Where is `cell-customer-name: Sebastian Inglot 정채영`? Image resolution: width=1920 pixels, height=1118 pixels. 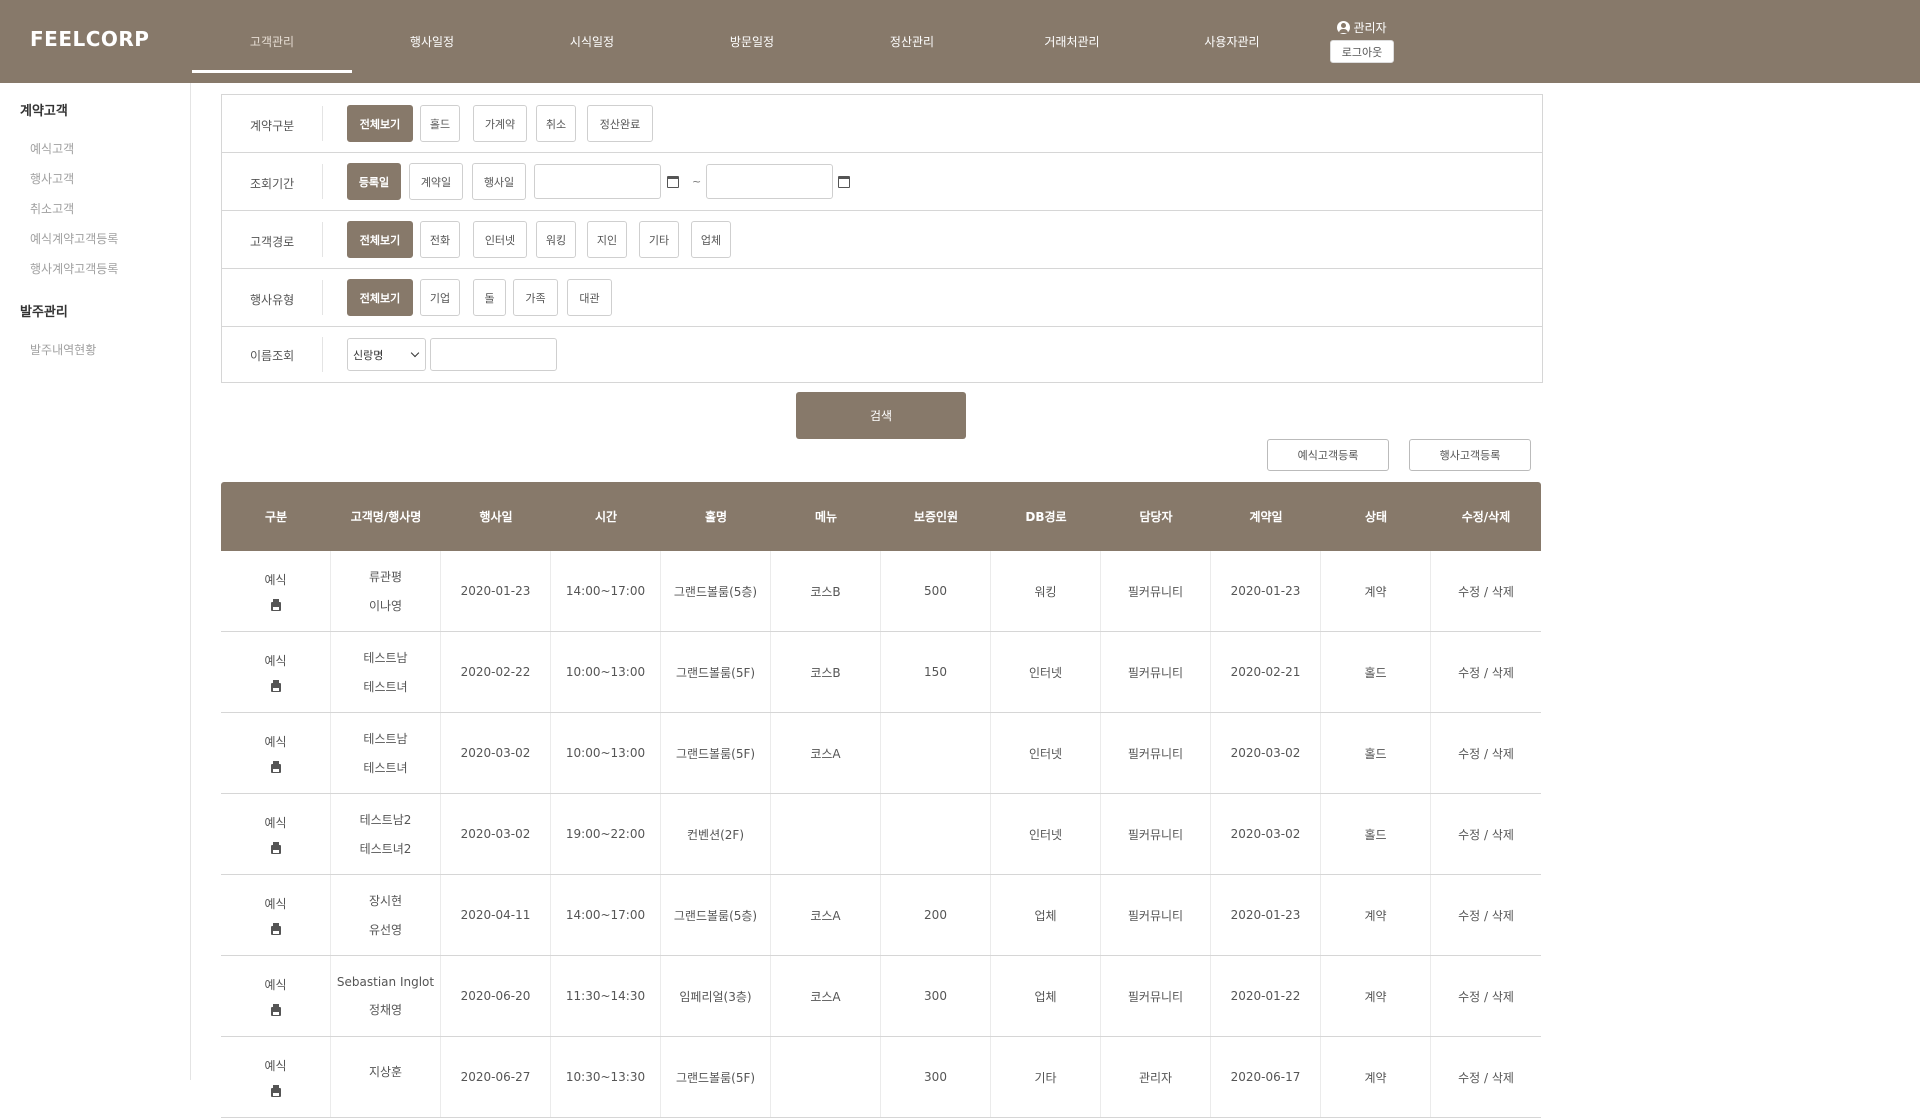 cell-customer-name: Sebastian Inglot 정채영 is located at coordinates (386, 996).